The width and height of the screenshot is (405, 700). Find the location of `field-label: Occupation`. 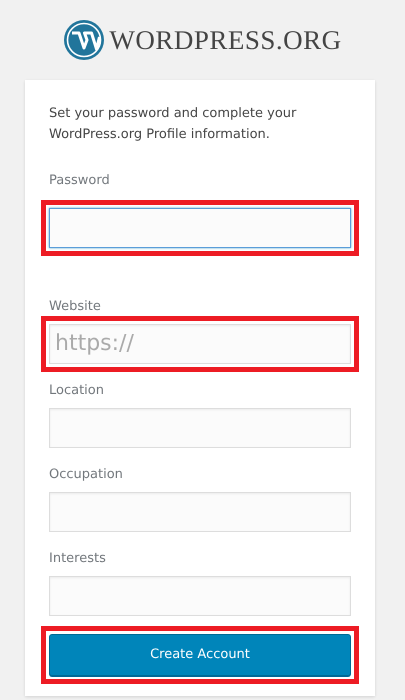

field-label: Occupation is located at coordinates (86, 475).